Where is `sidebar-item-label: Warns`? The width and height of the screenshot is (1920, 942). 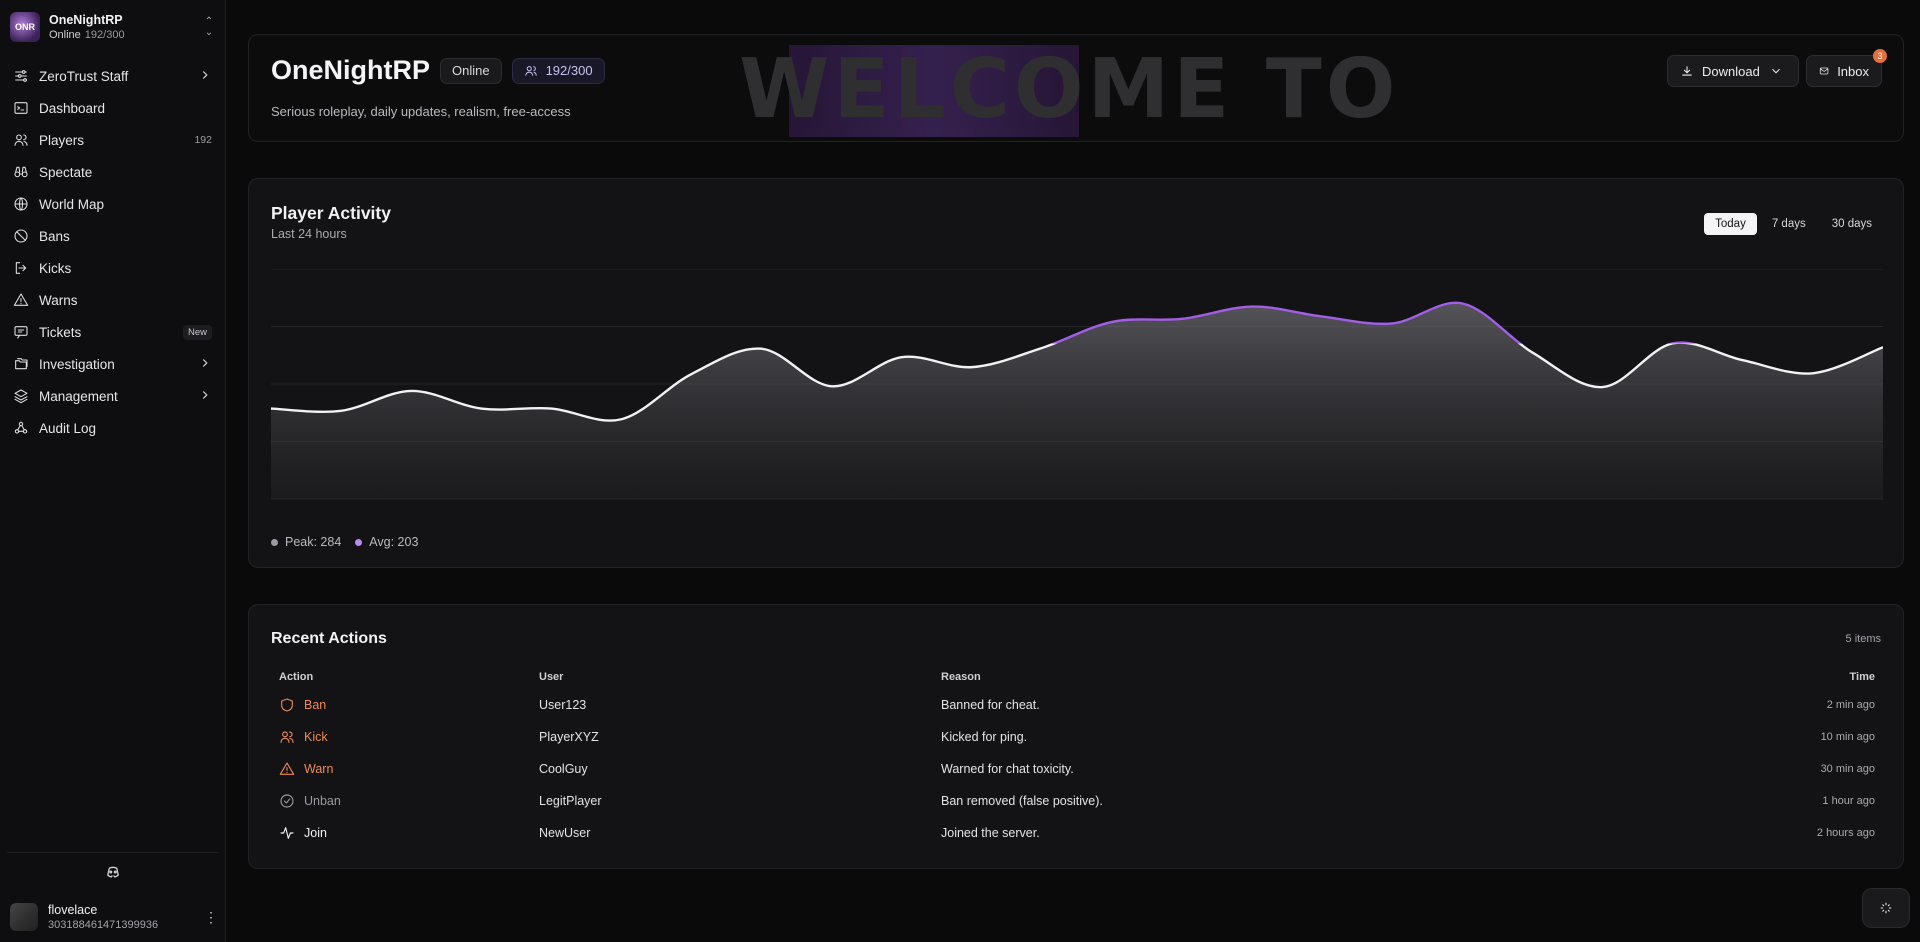 sidebar-item-label: Warns is located at coordinates (58, 300).